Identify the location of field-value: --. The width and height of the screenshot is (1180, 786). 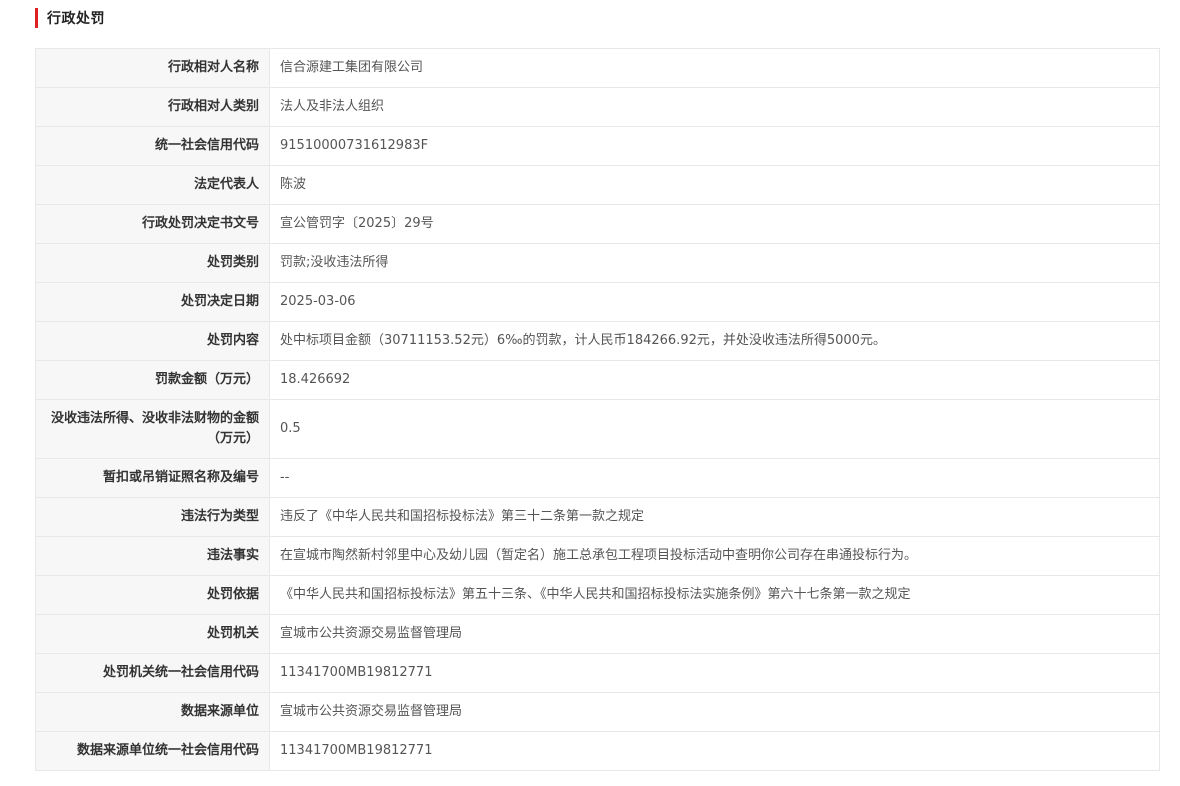
(714, 478).